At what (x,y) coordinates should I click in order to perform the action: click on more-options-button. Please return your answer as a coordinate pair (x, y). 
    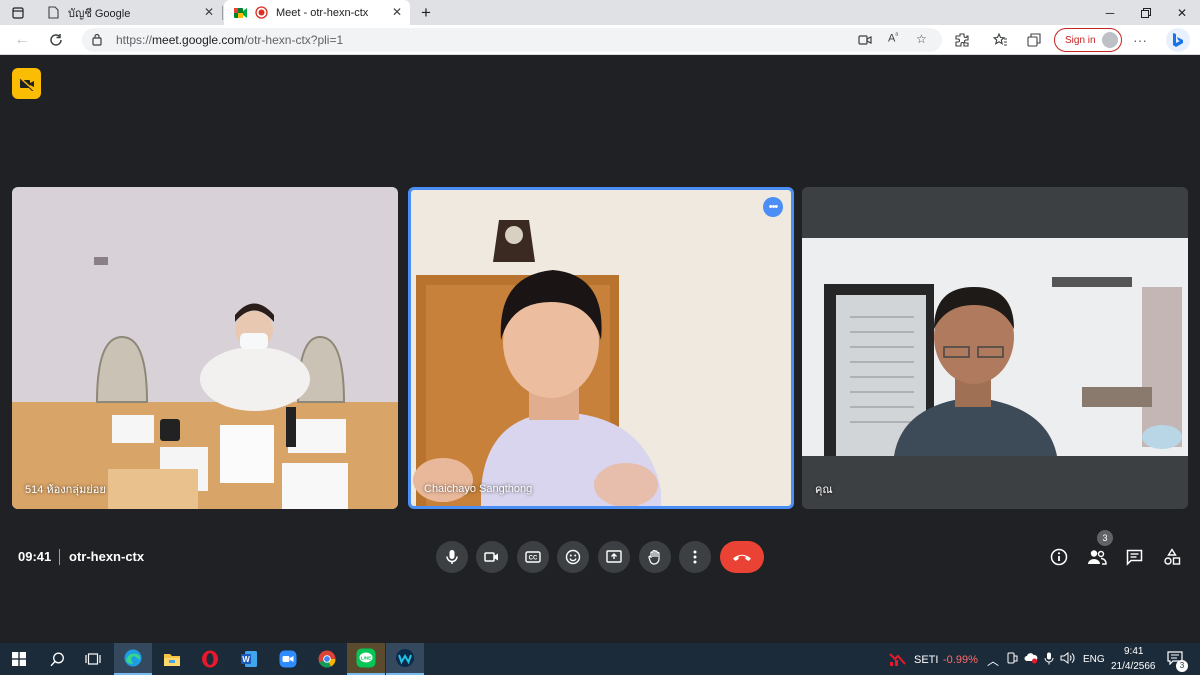
    Looking at the image, I should click on (695, 557).